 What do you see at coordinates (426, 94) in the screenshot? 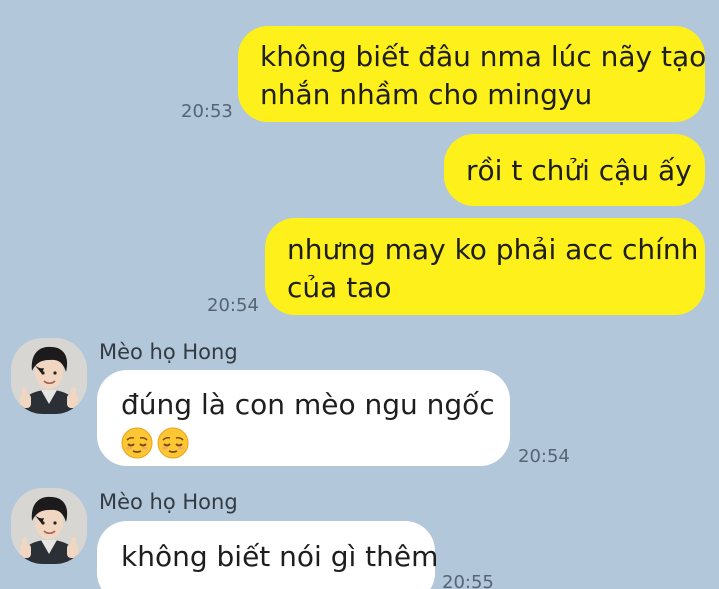
I see `message-text-line: nhắn nhầm cho mingyu` at bounding box center [426, 94].